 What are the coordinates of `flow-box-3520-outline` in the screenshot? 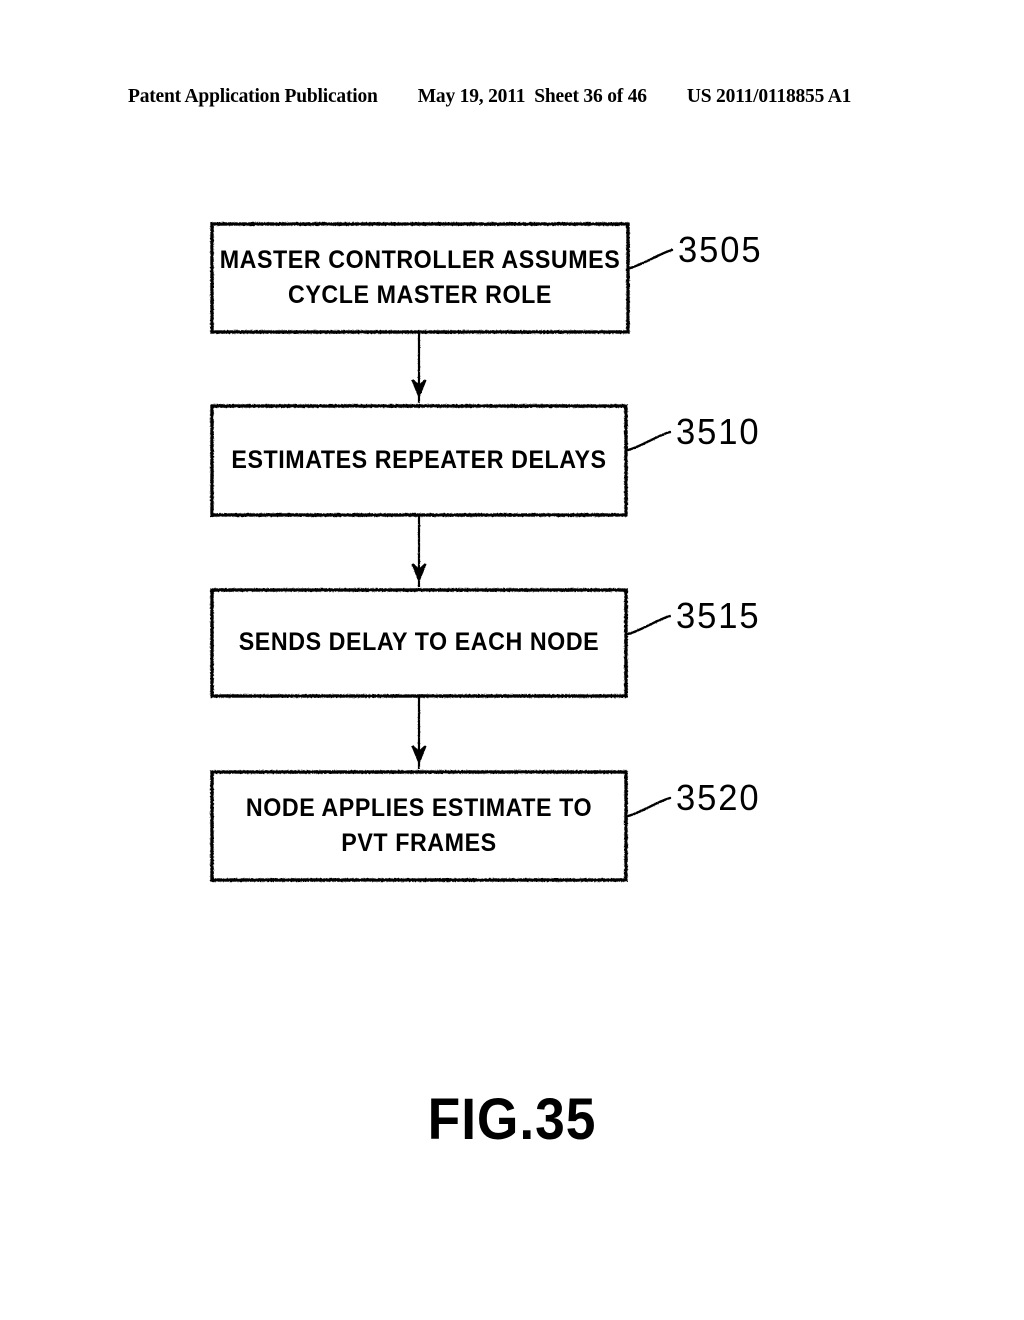 It's located at (419, 826).